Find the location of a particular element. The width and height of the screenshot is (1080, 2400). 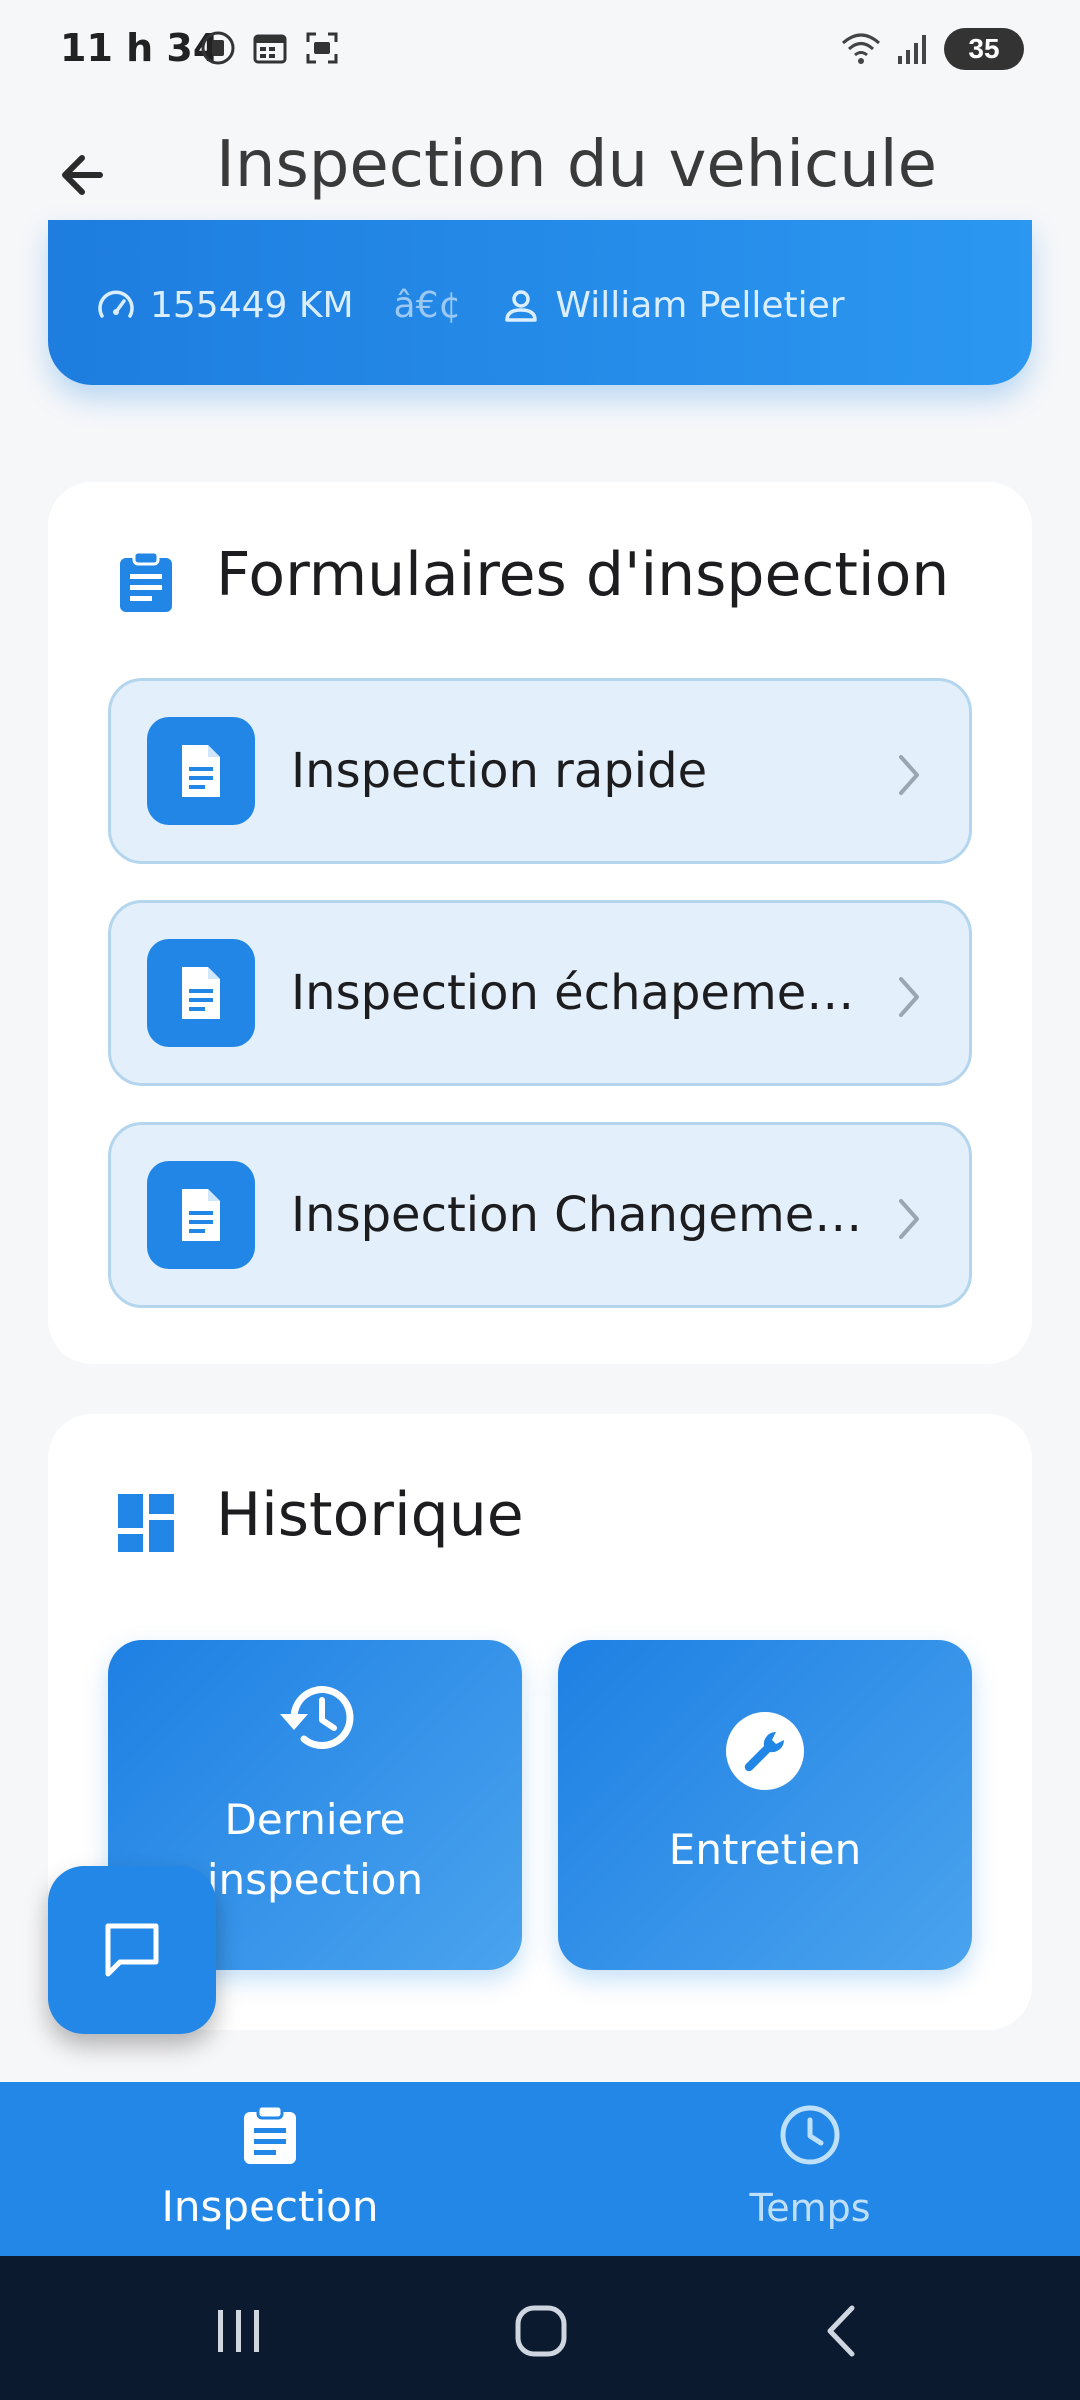

page-title: Inspection du vehicule is located at coordinates (576, 165).